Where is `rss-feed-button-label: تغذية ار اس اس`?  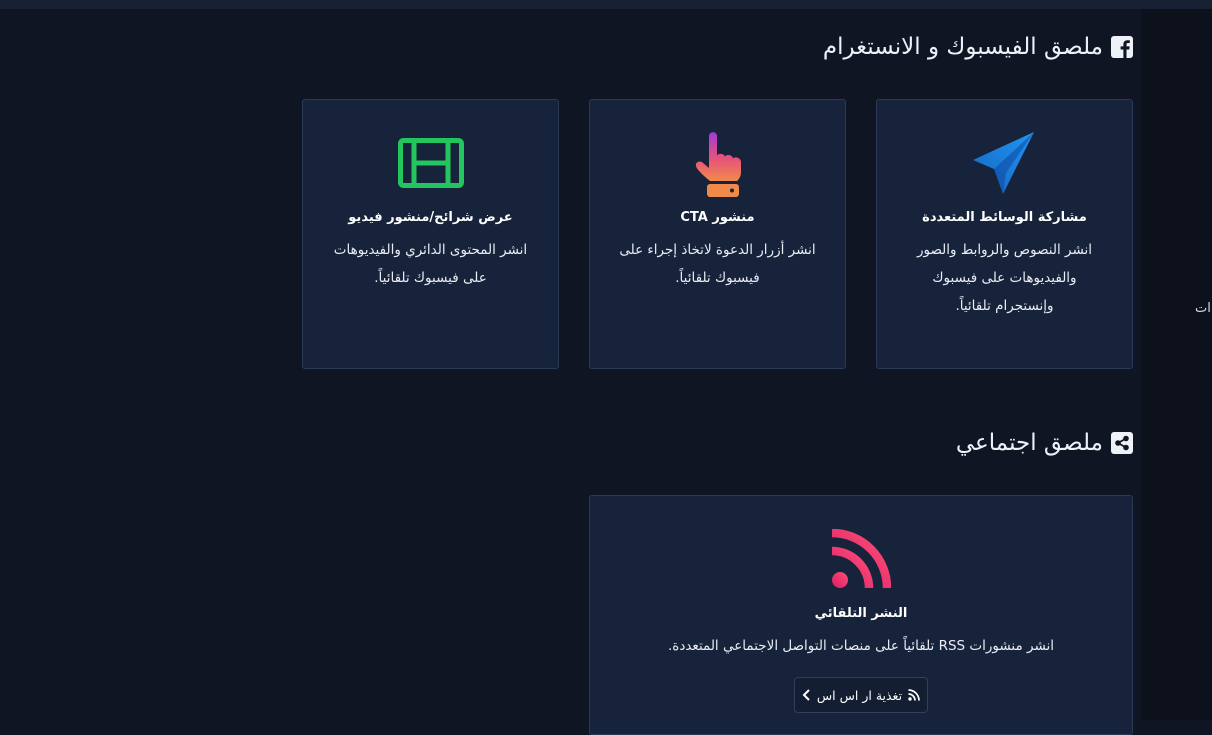
rss-feed-button-label: تغذية ار اس اس is located at coordinates (859, 695).